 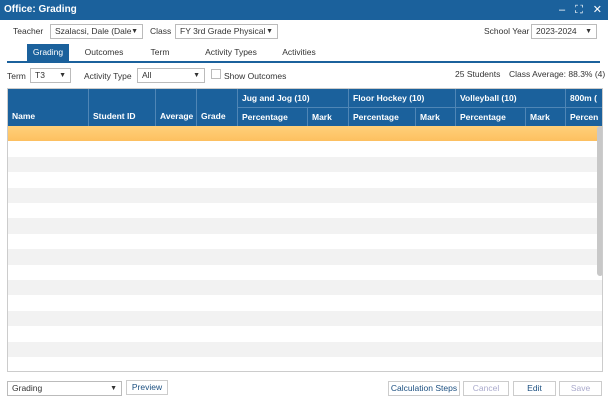 What do you see at coordinates (160, 52) in the screenshot?
I see `tab-term: Term` at bounding box center [160, 52].